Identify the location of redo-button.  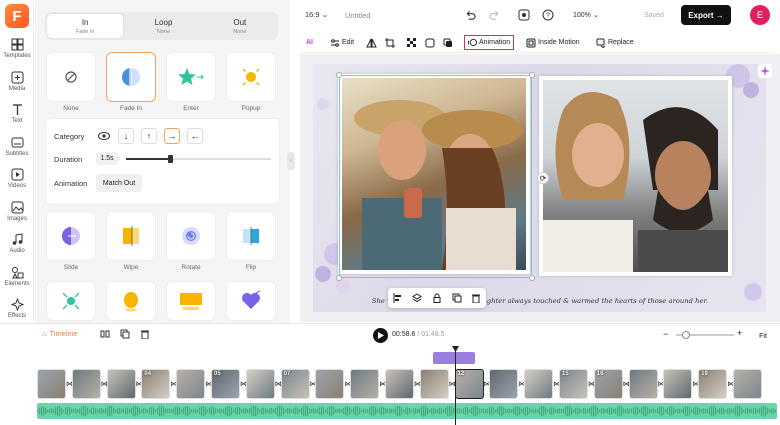
(494, 15).